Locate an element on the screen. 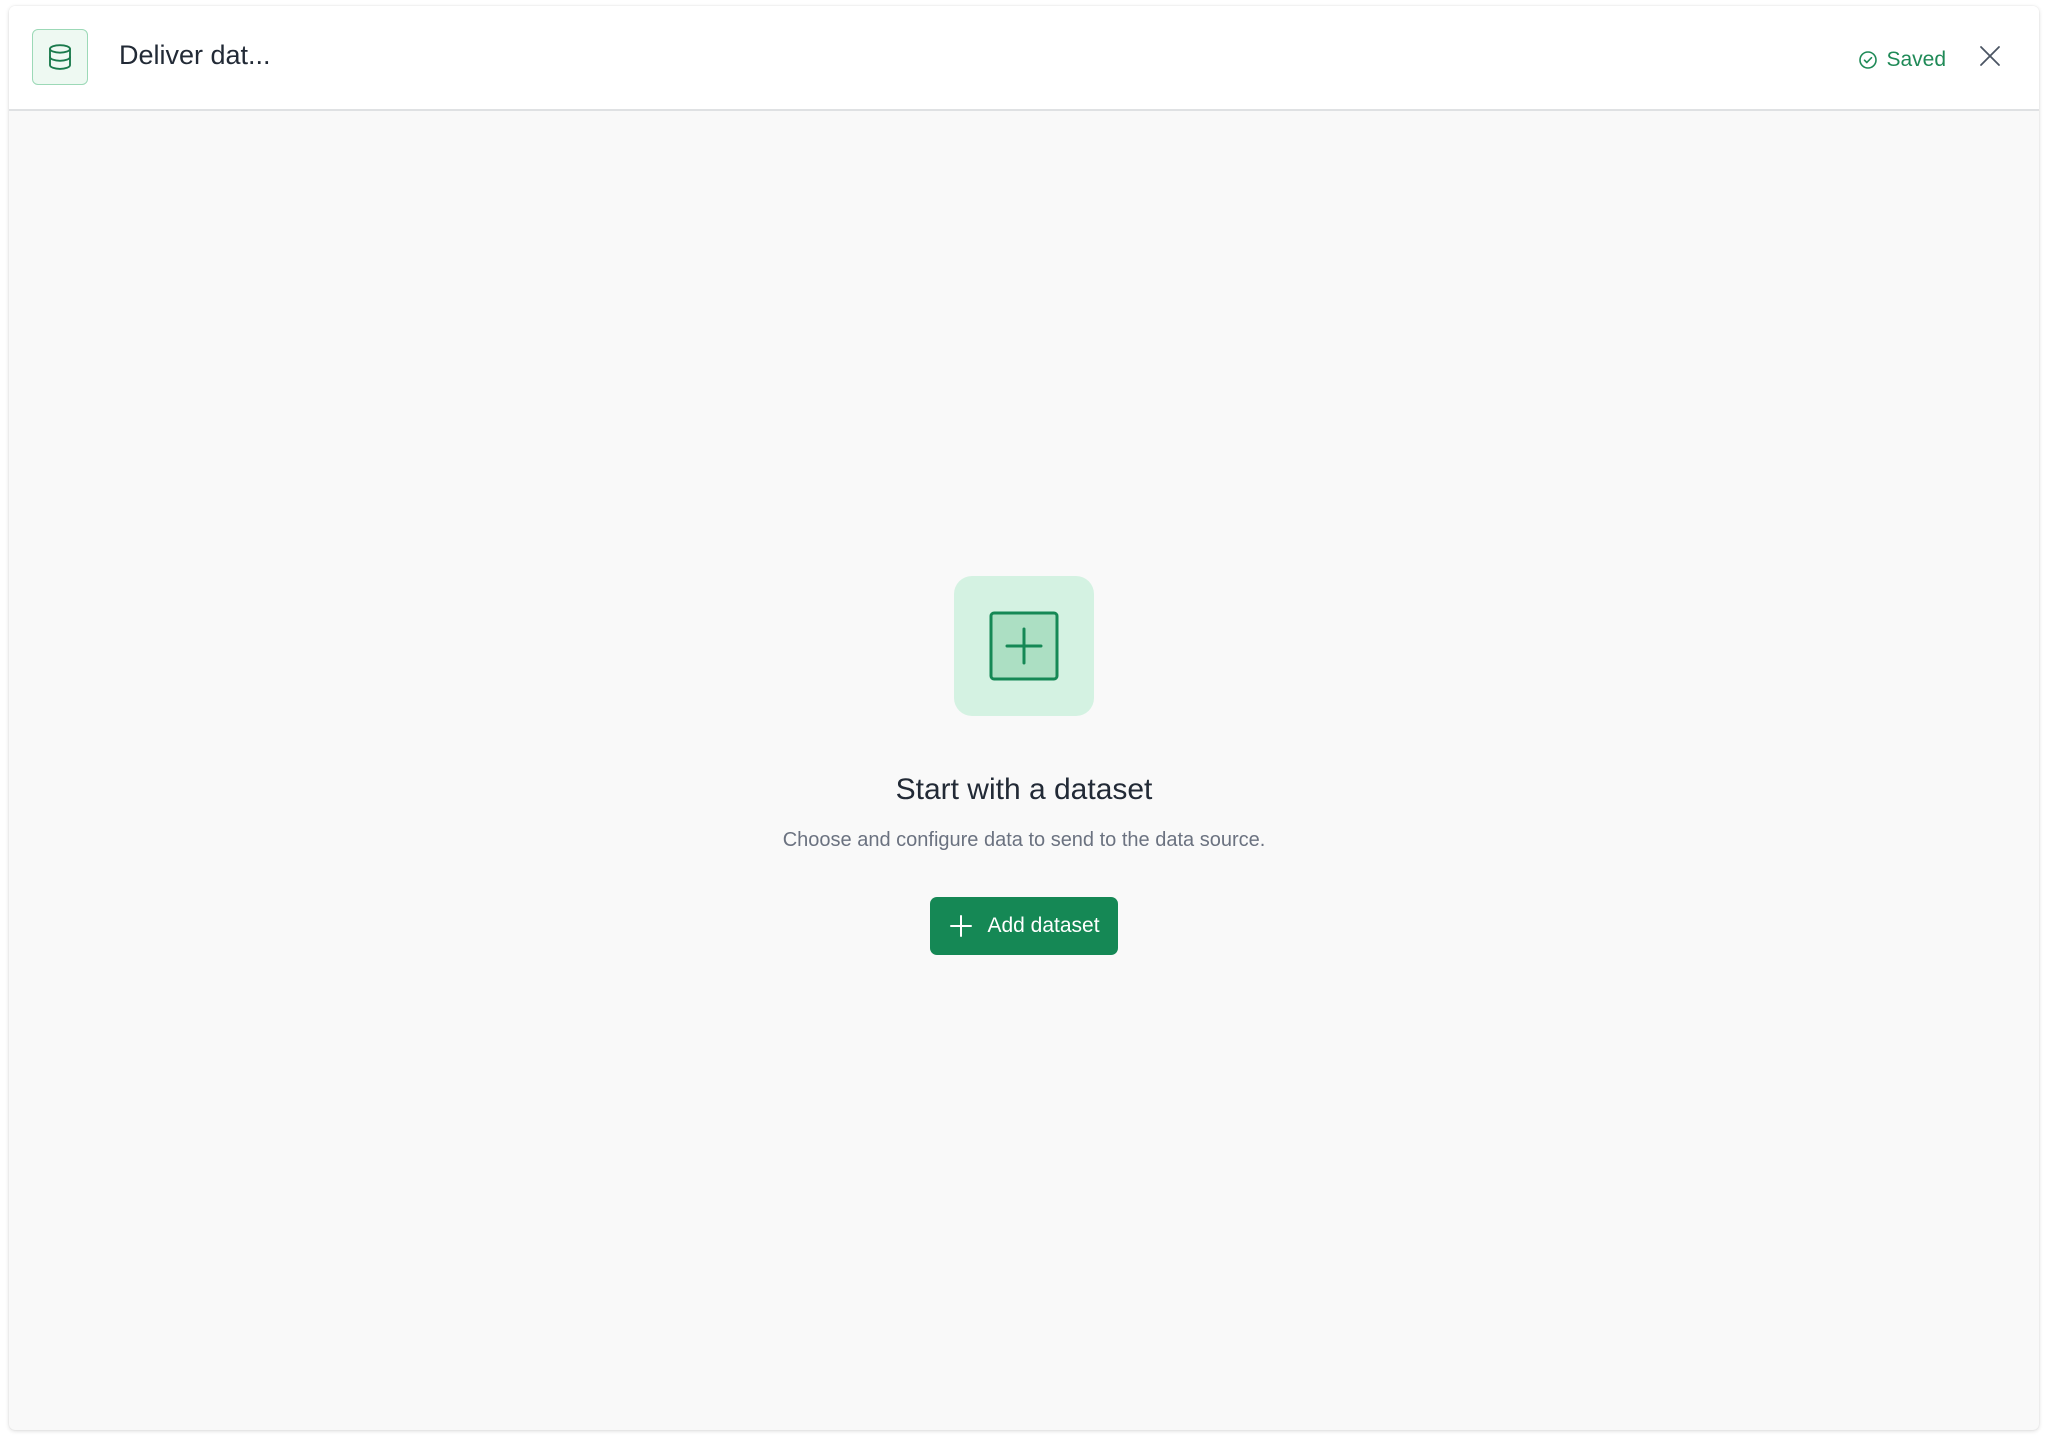 This screenshot has width=2048, height=1441. plus-square-icon is located at coordinates (1024, 646).